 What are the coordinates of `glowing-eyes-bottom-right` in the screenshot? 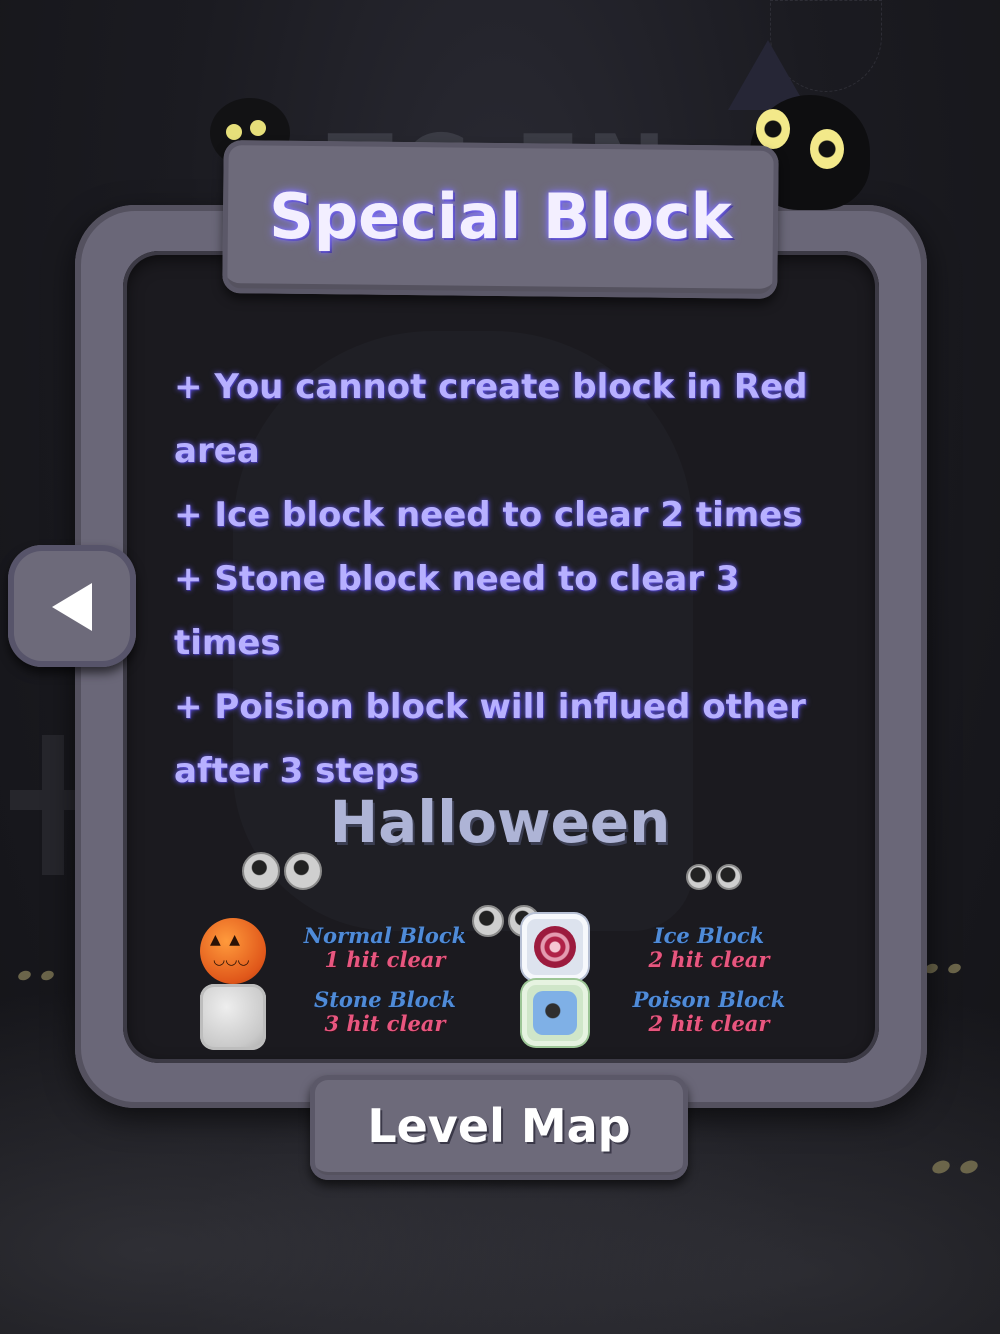 It's located at (959, 1167).